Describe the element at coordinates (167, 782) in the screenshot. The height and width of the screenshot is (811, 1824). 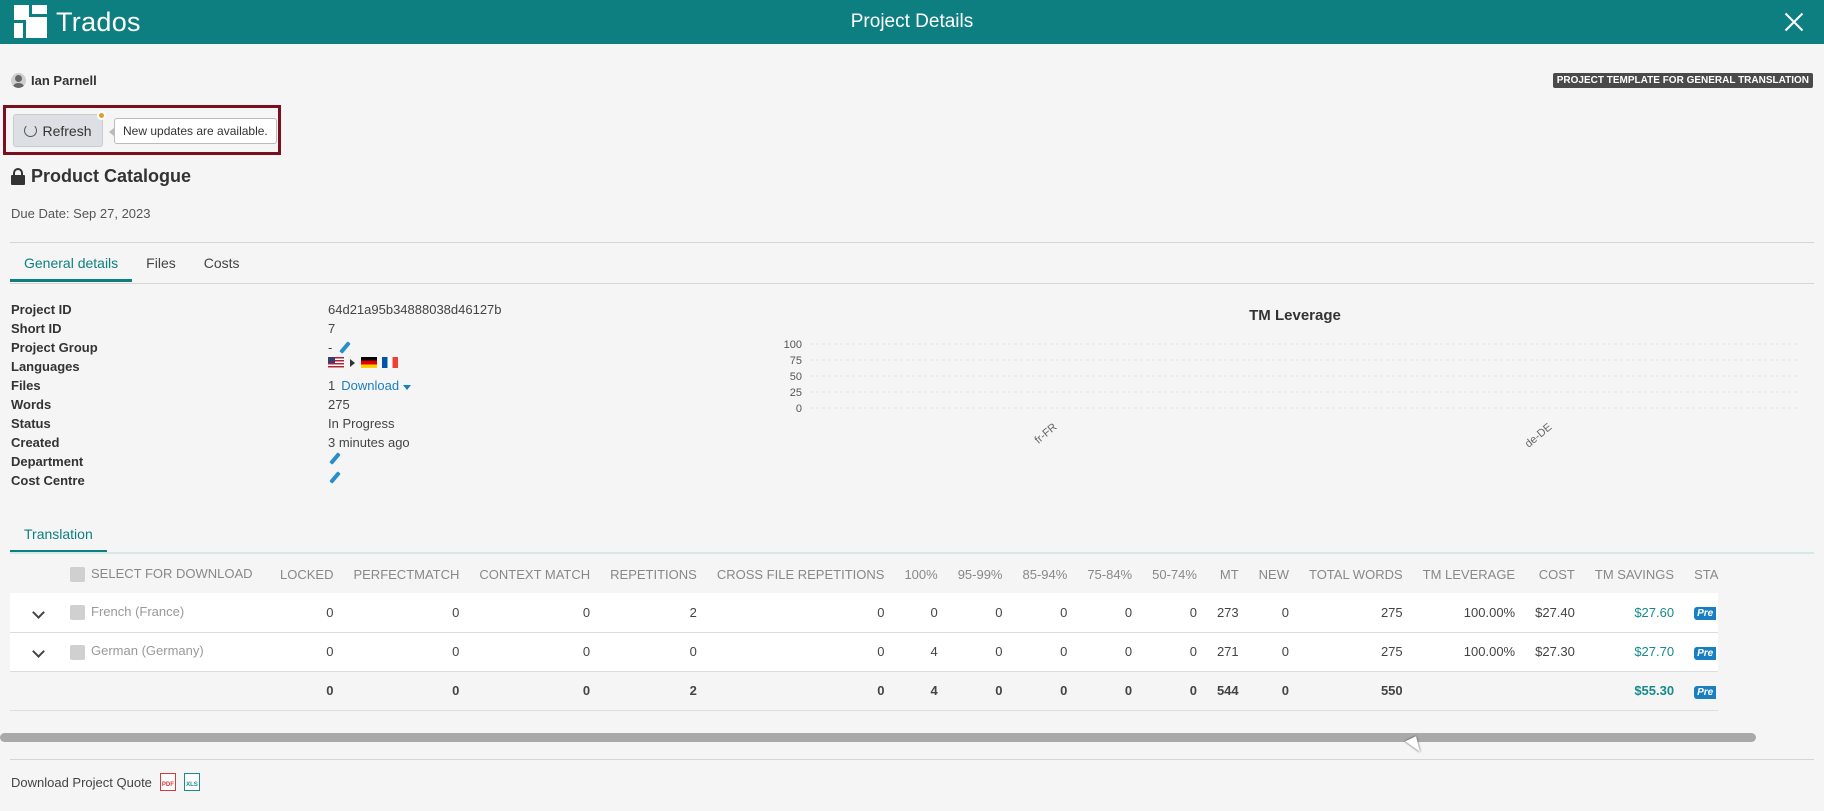
I see `pdf-icon: PDF` at that location.